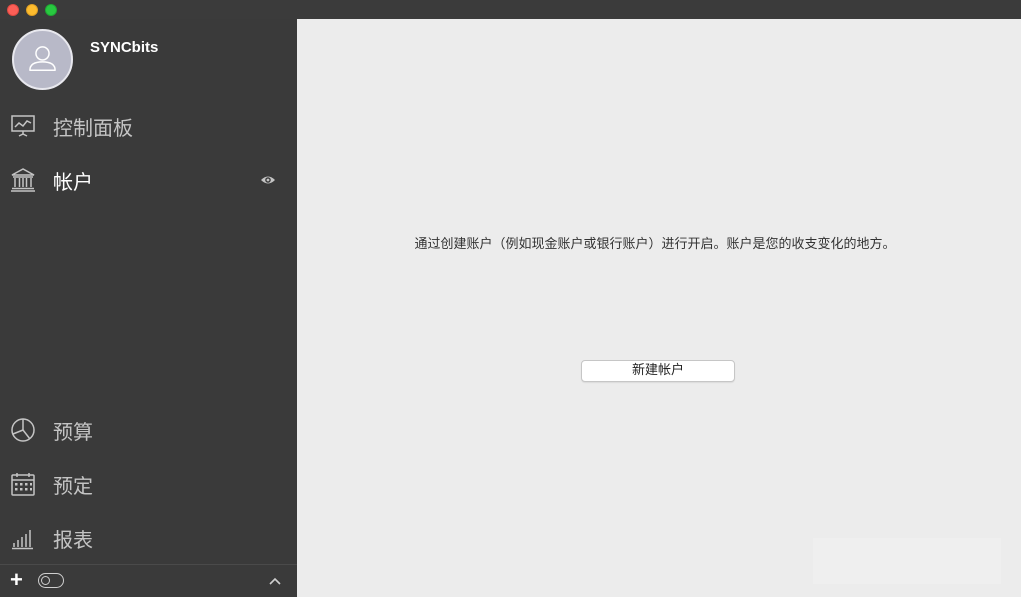 Image resolution: width=1021 pixels, height=597 pixels. Describe the element at coordinates (23, 430) in the screenshot. I see `pie-chart-icon` at that location.